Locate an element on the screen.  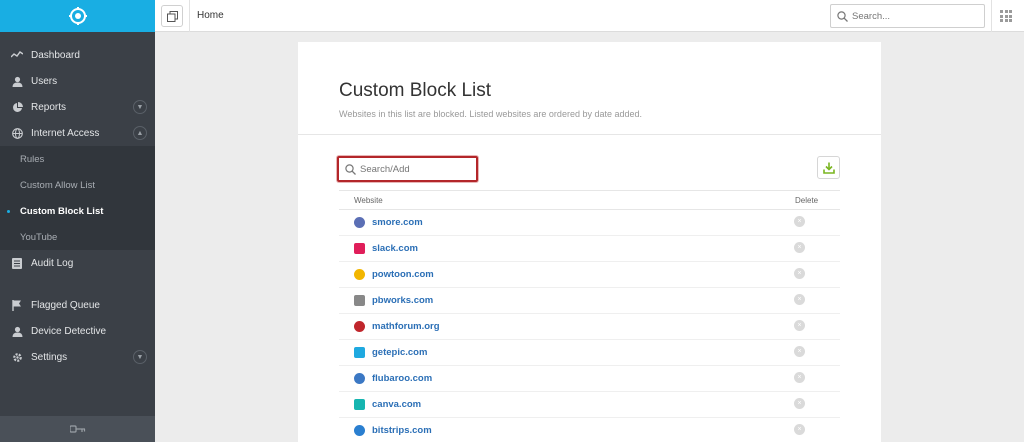
table-row: smore.com × is located at coordinates (589, 223).